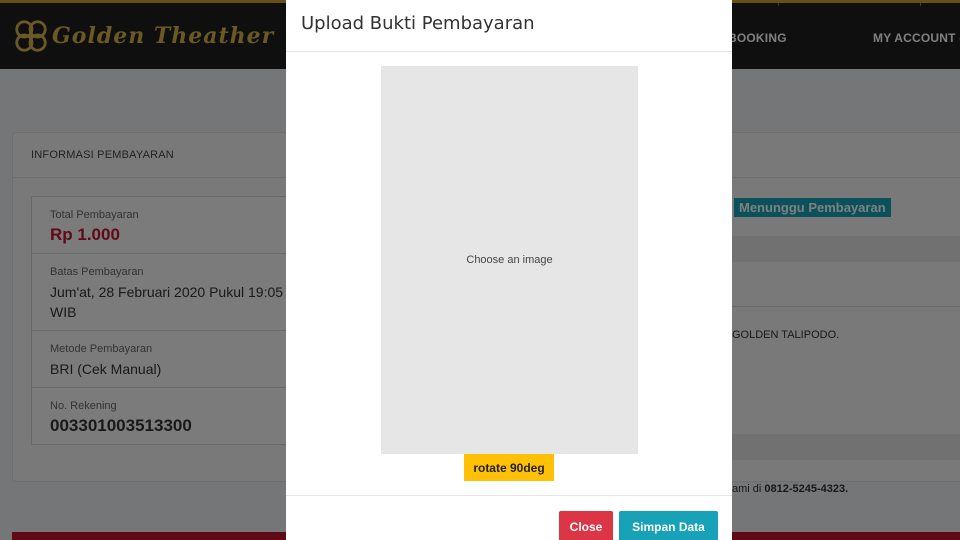  I want to click on modal-footer: Close Simpan Data, so click(509, 517).